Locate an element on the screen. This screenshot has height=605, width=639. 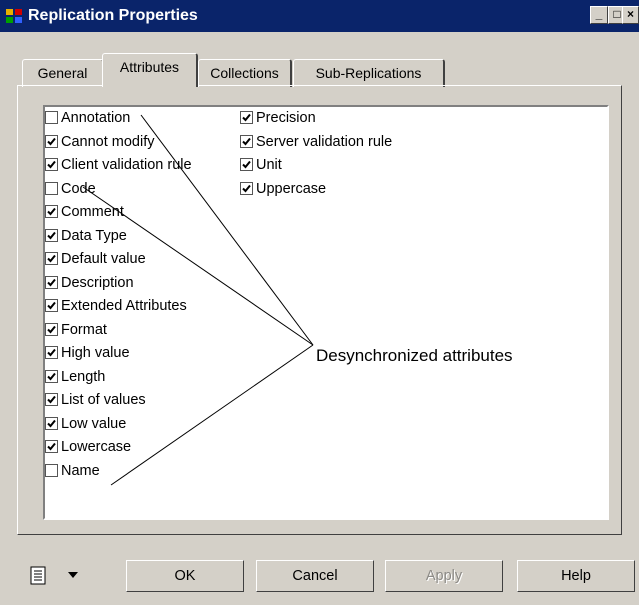
cancel-button: Cancel is located at coordinates (315, 576).